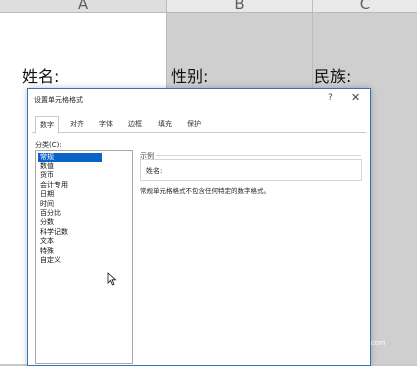  Describe the element at coordinates (47, 241) in the screenshot. I see `category-item-text: 文本` at that location.